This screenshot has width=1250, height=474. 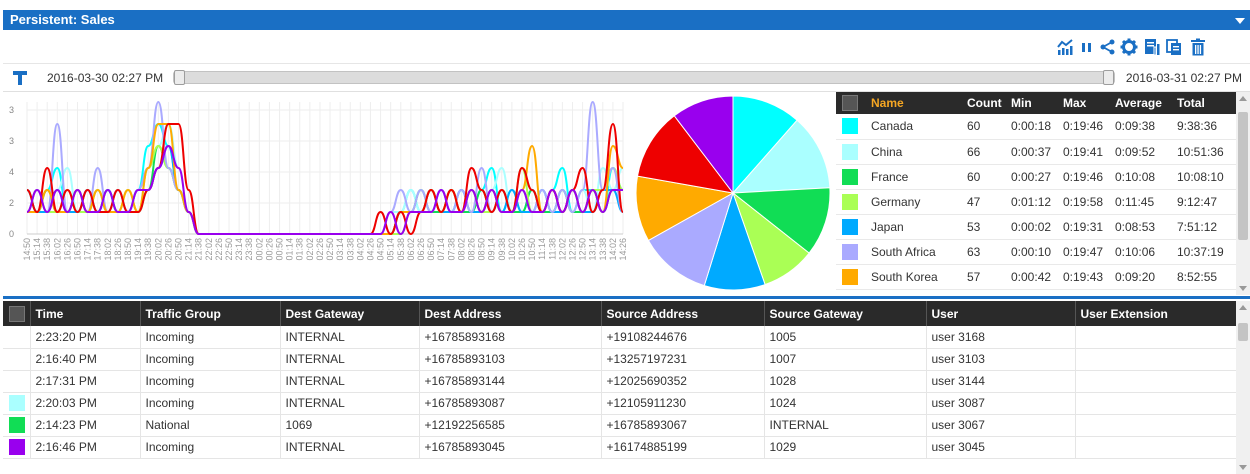 I want to click on x-tick-label: 03:38, so click(x=350, y=249).